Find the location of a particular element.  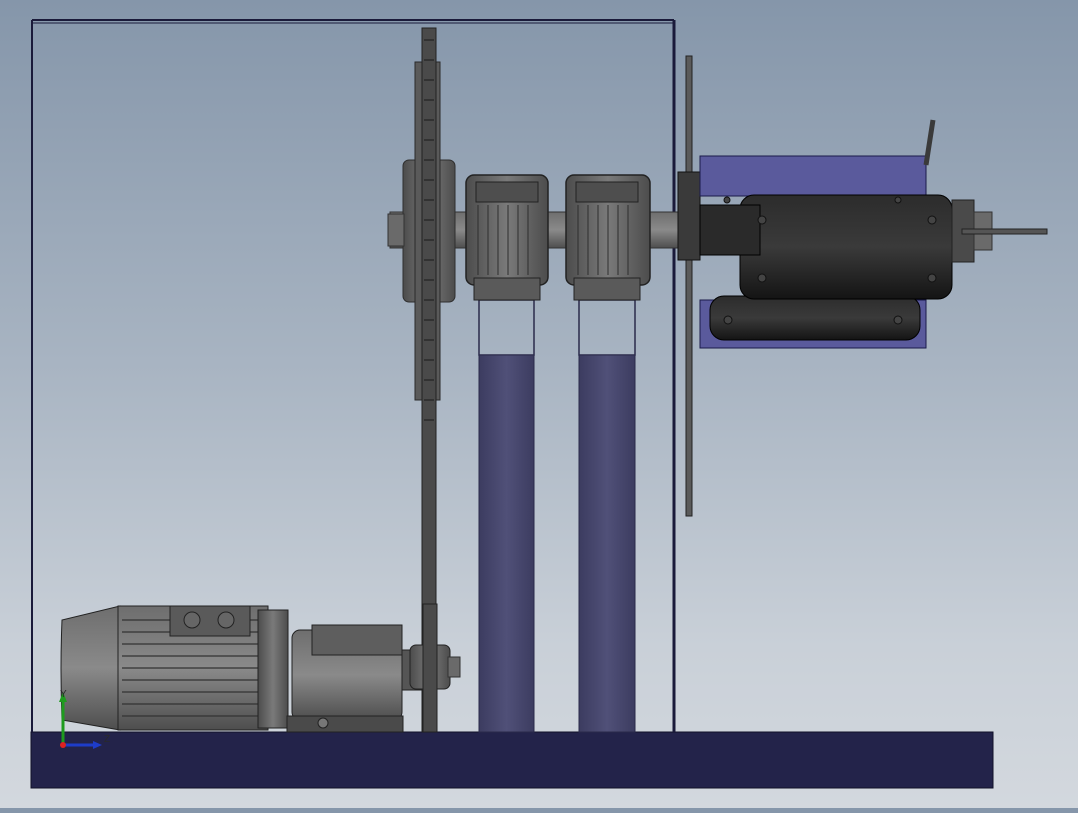

gearbox is located at coordinates (354, 678).